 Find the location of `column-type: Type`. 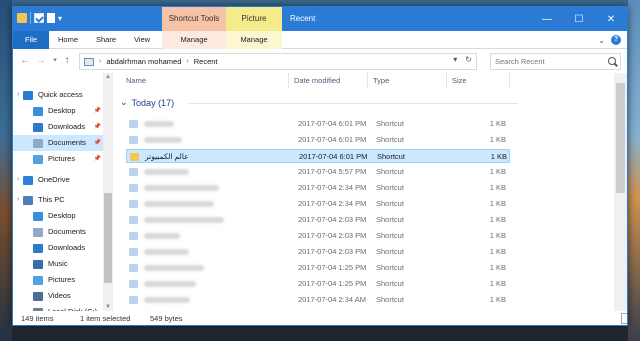

column-type: Type is located at coordinates (381, 81).